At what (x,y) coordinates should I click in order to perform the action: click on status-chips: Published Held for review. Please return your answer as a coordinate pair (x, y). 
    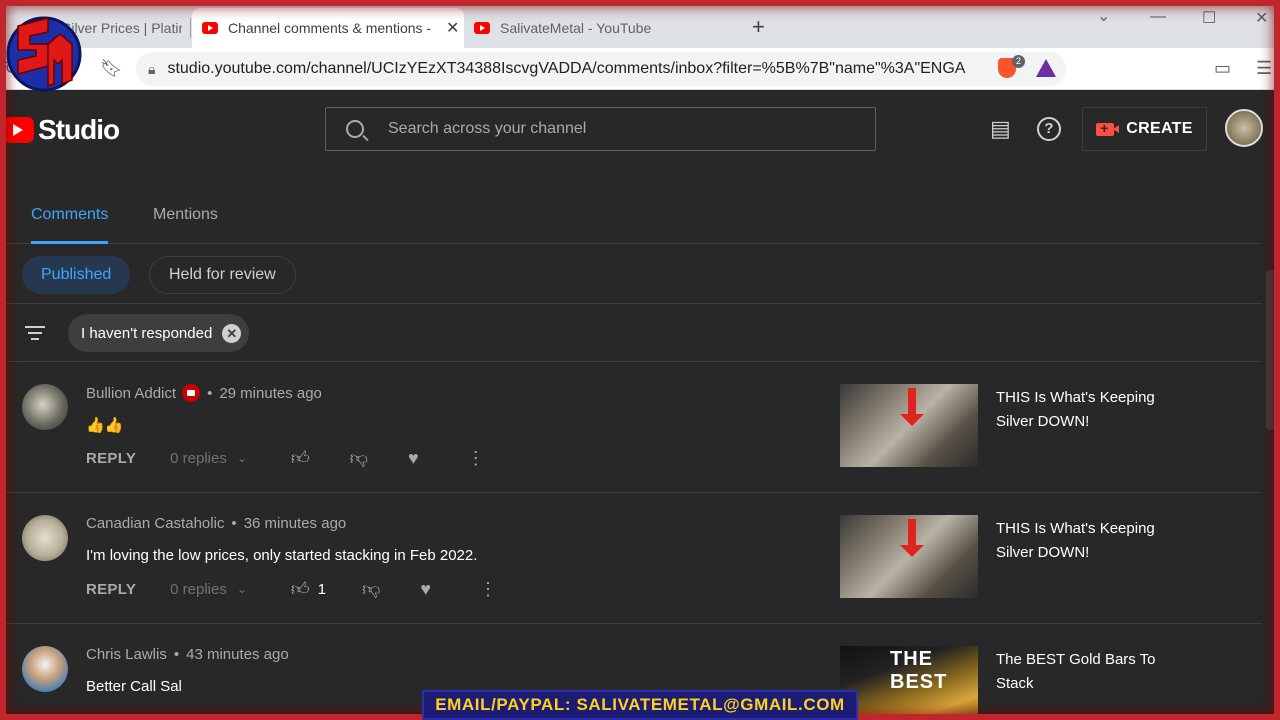
    Looking at the image, I should click on (631, 274).